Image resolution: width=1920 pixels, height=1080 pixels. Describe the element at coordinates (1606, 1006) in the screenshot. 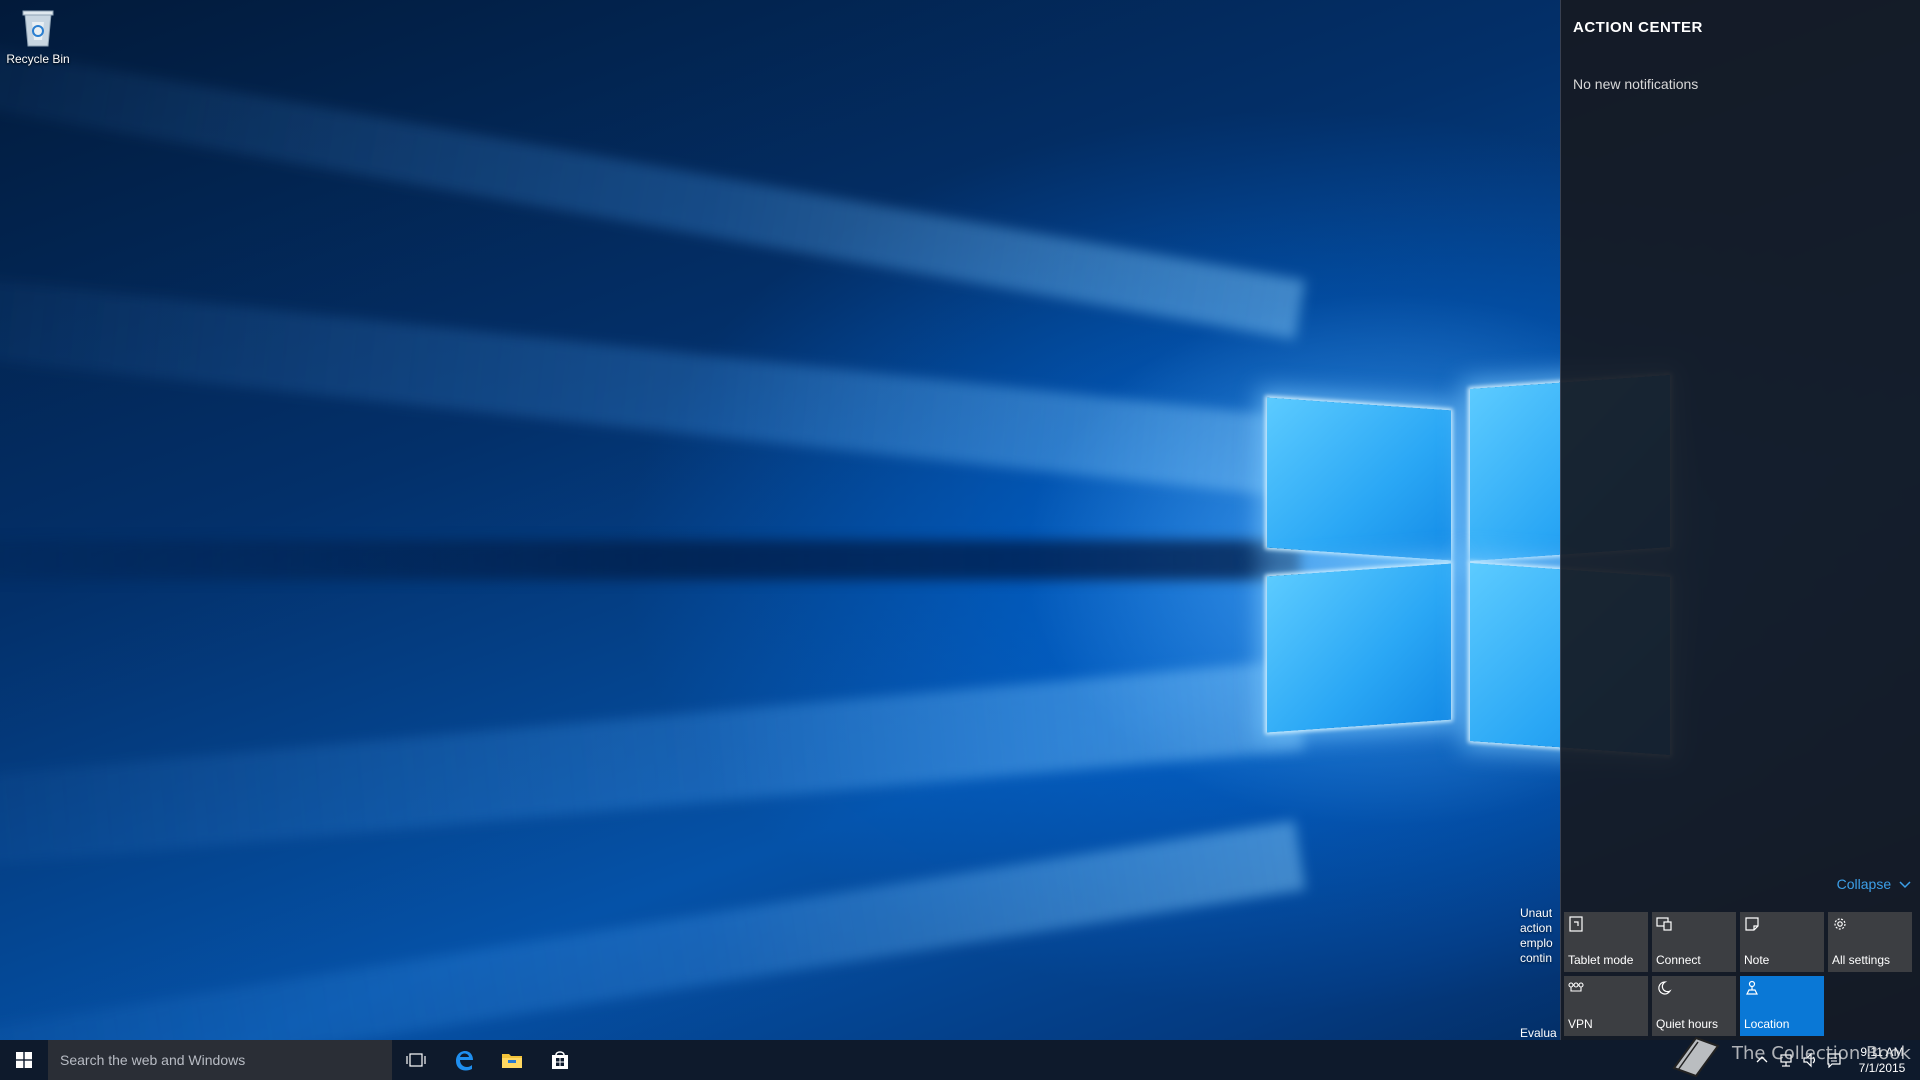

I see `quick-action-vpn: VPN` at that location.